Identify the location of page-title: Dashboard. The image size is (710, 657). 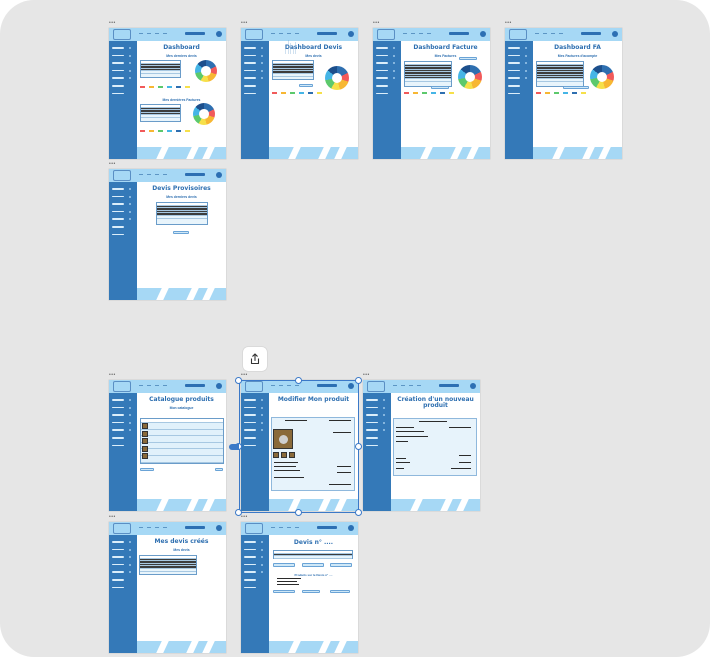
(181, 47).